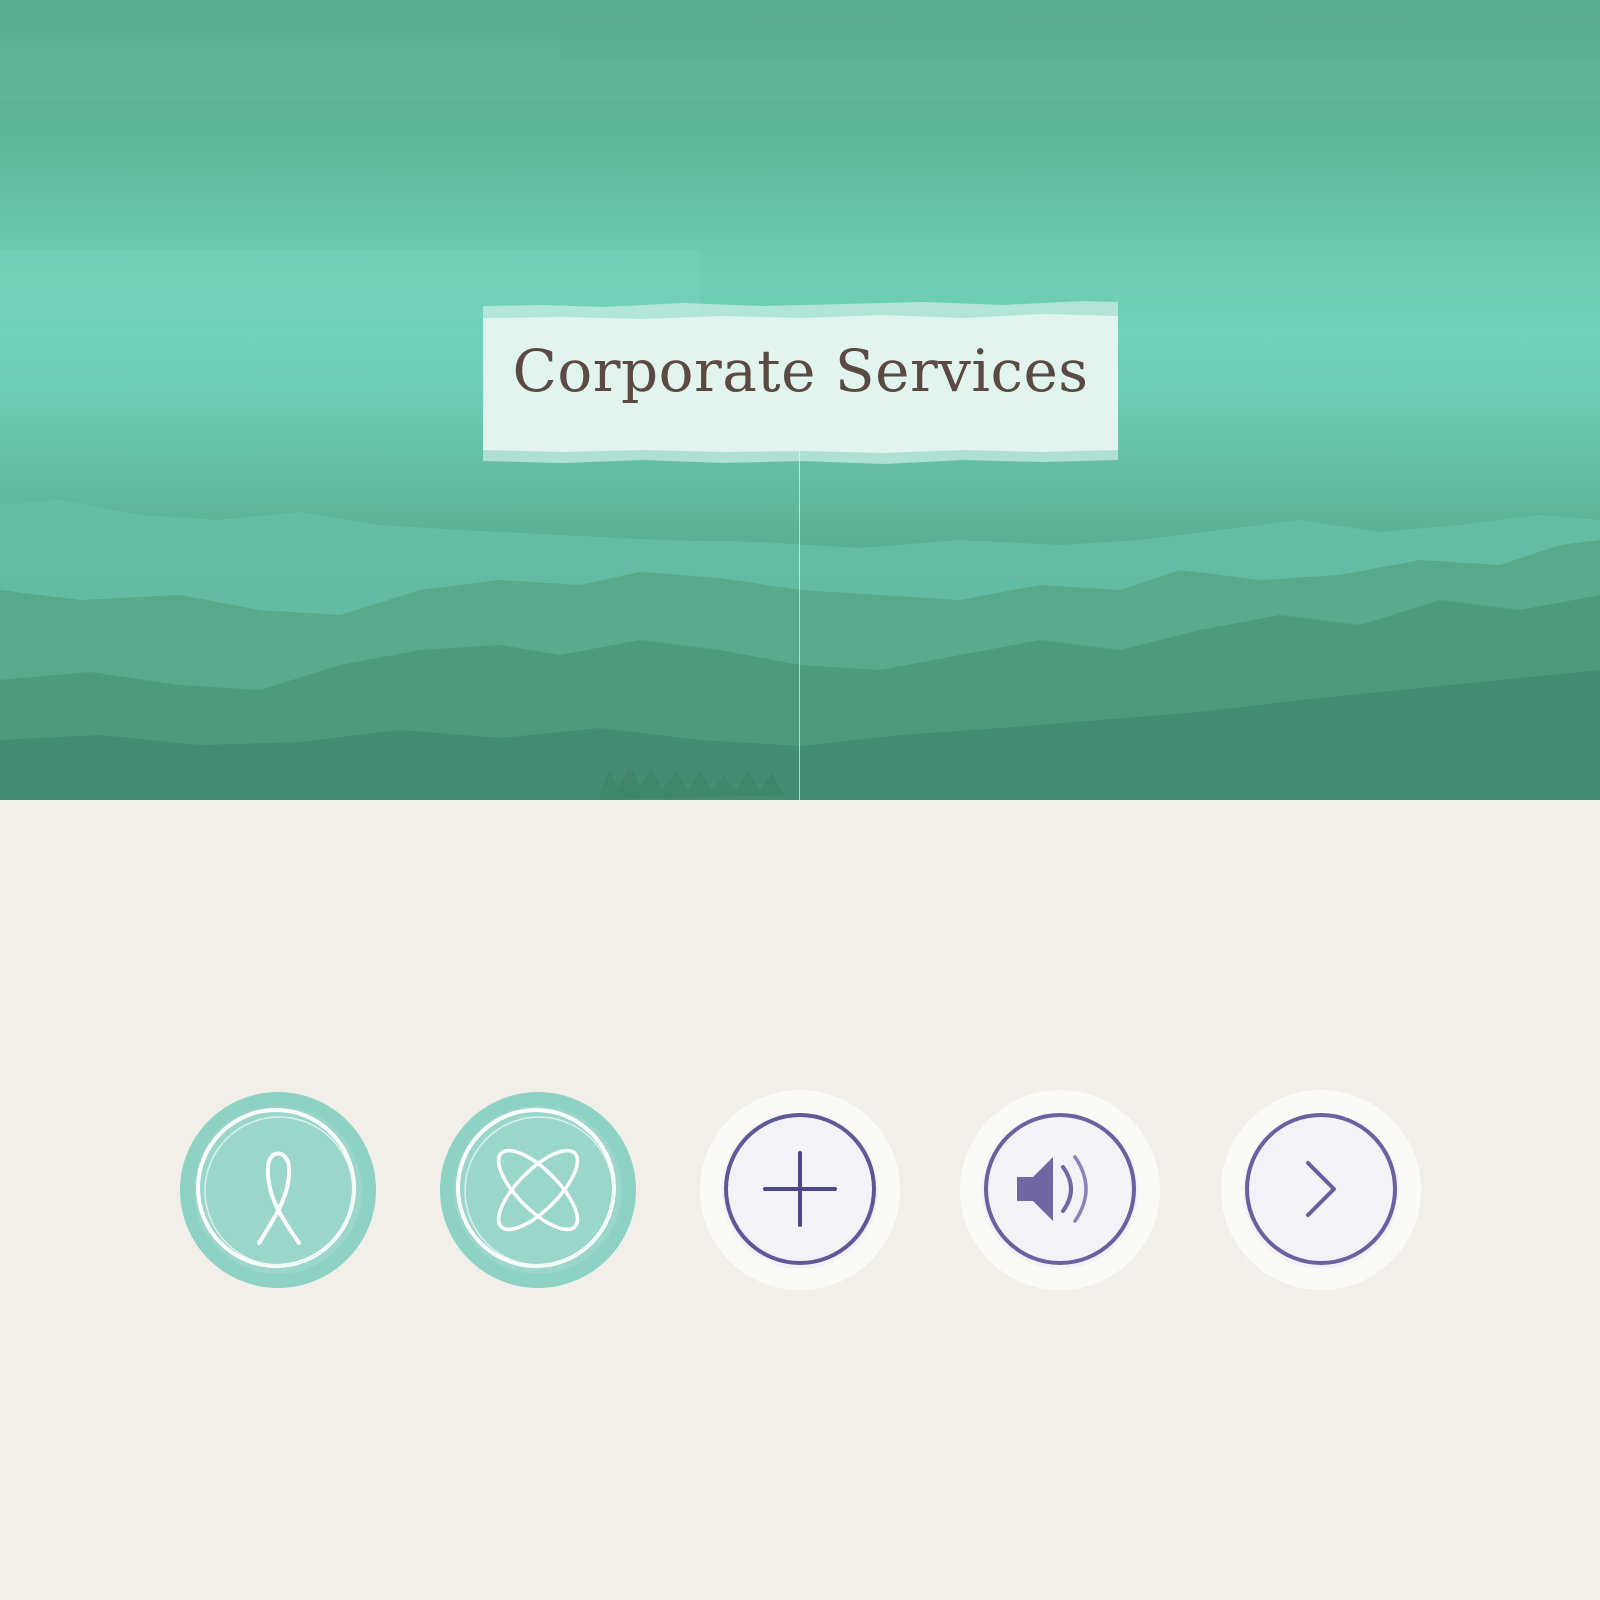 This screenshot has width=1600, height=1600. I want to click on knot-icon, so click(538, 1190).